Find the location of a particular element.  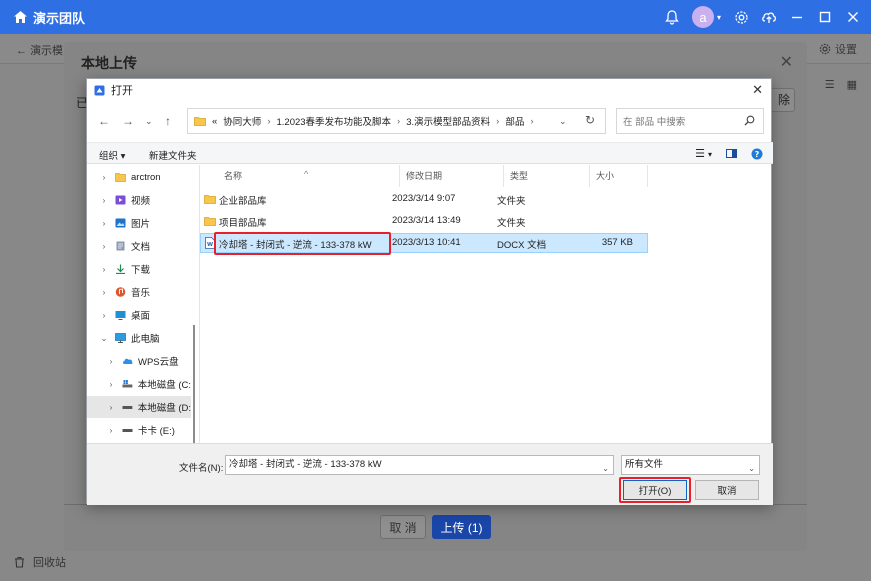

forward-arrow-icon: → is located at coordinates (128, 121).